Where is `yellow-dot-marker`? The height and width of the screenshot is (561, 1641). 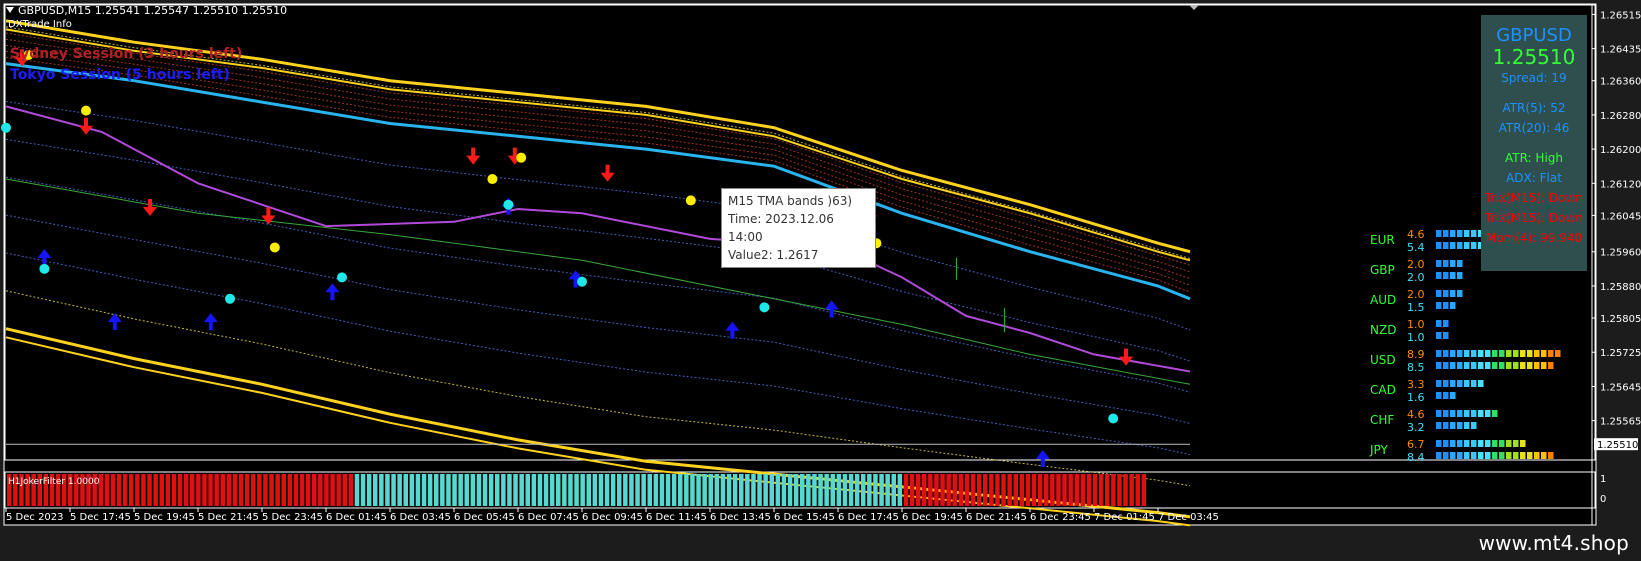 yellow-dot-marker is located at coordinates (86, 110).